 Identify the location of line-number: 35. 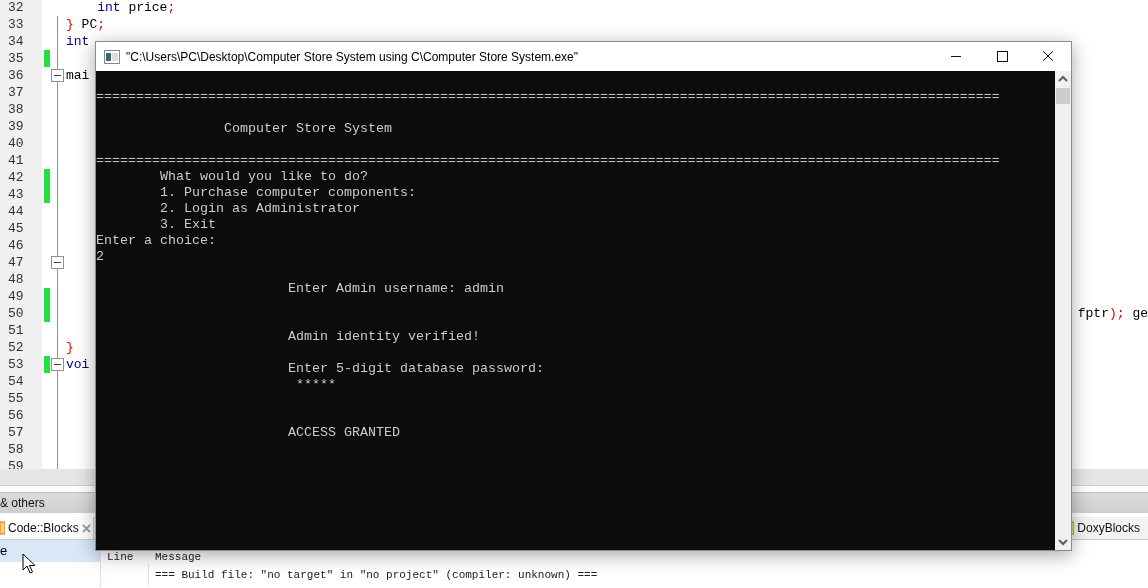
(21, 58).